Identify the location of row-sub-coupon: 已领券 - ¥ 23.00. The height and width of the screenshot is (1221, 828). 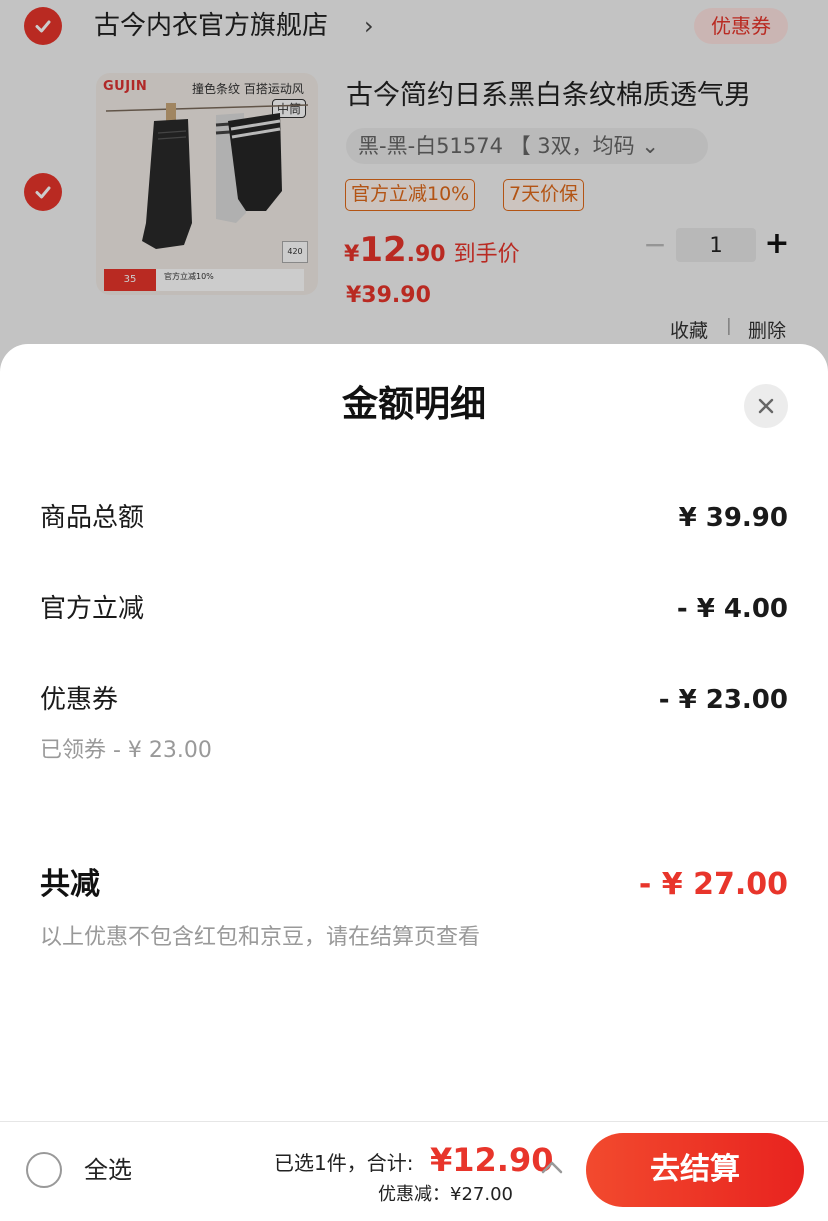
(126, 750).